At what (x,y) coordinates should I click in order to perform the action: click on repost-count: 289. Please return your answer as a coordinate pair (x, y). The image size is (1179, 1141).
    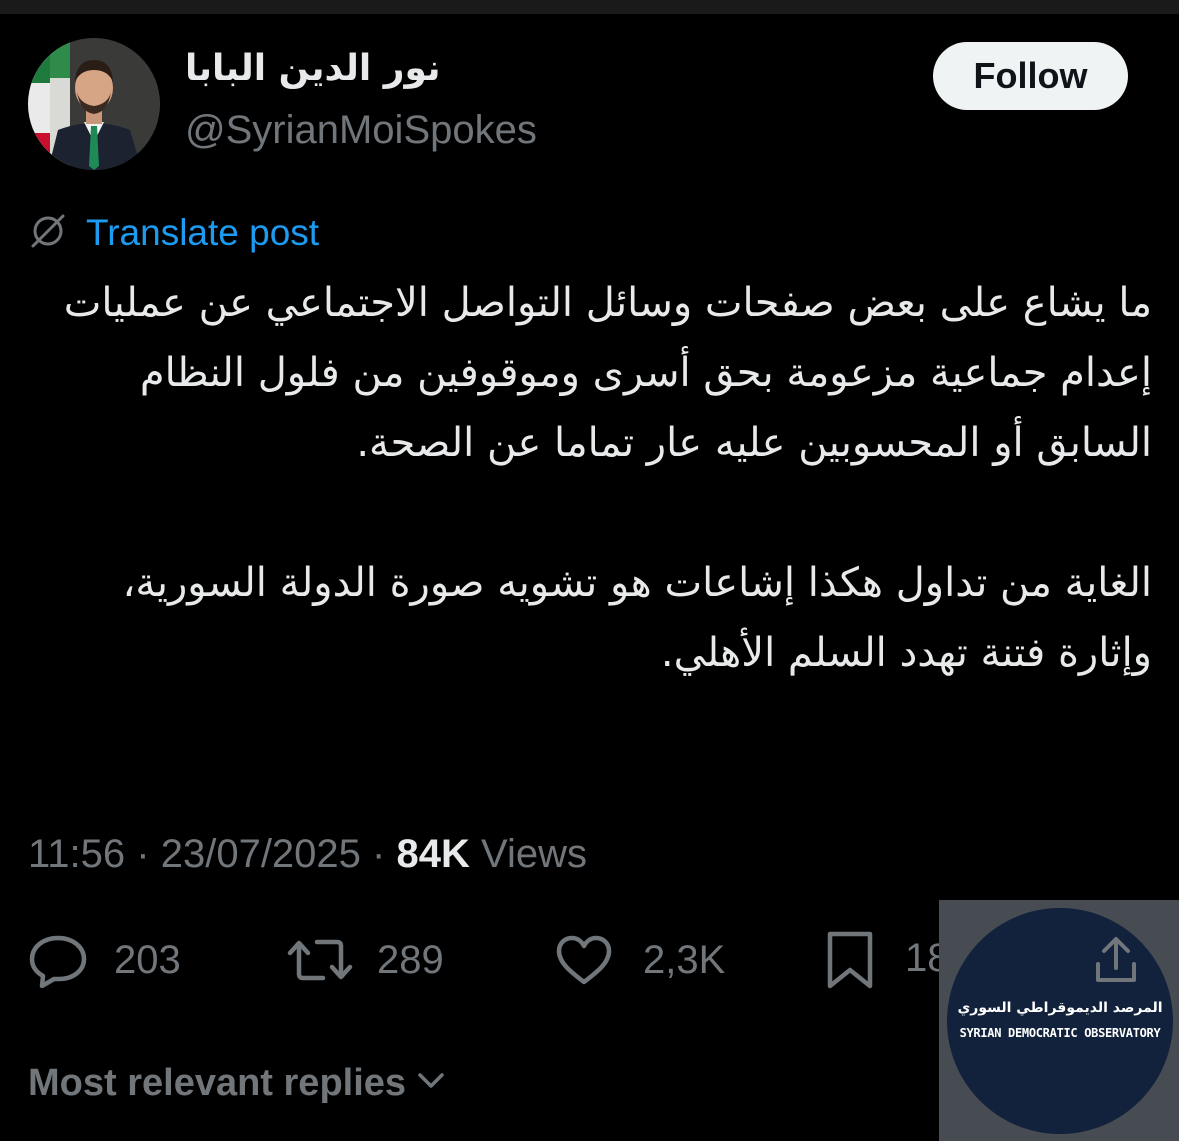
    Looking at the image, I should click on (410, 959).